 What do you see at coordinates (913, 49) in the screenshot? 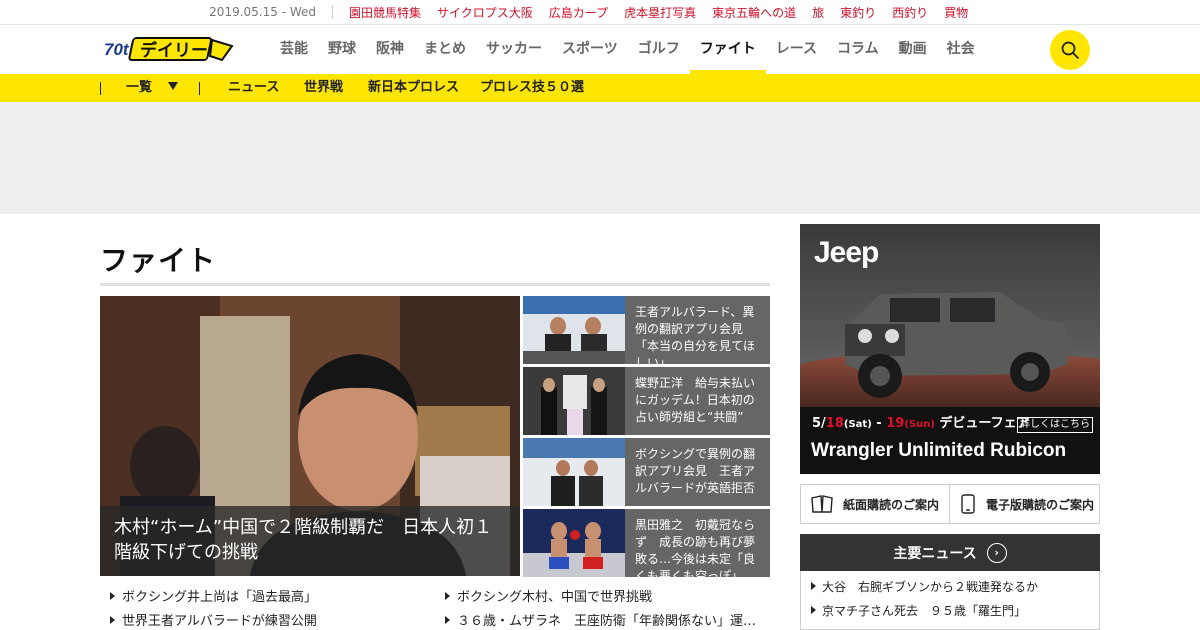
I see `nav-video: 動画` at bounding box center [913, 49].